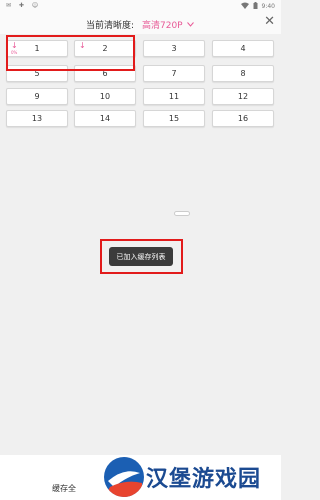 Image resolution: width=320 pixels, height=500 pixels. I want to click on episode-label: 5, so click(37, 73).